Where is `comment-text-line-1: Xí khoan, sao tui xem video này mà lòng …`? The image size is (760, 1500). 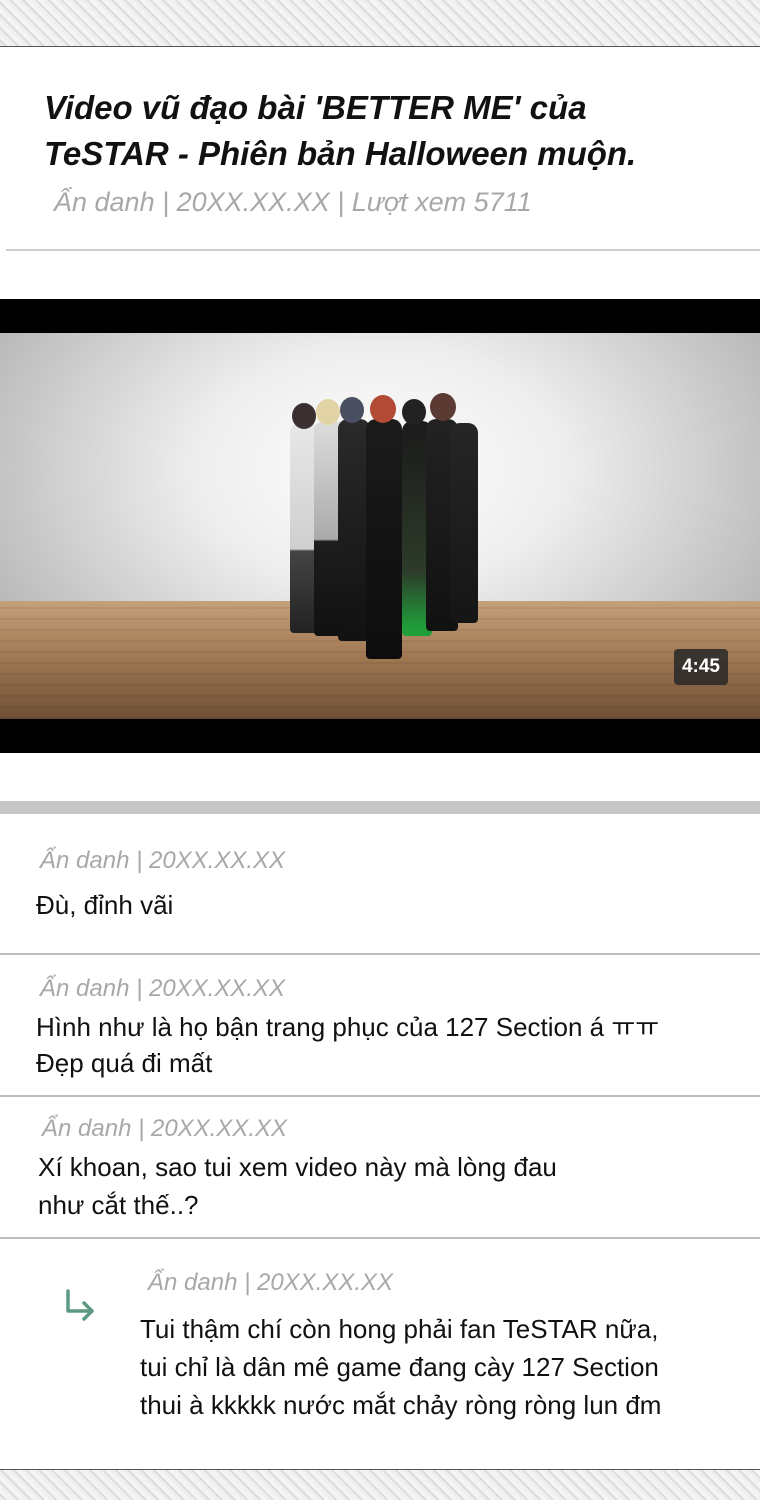 comment-text-line-1: Xí khoan, sao tui xem video này mà lòng … is located at coordinates (297, 1167).